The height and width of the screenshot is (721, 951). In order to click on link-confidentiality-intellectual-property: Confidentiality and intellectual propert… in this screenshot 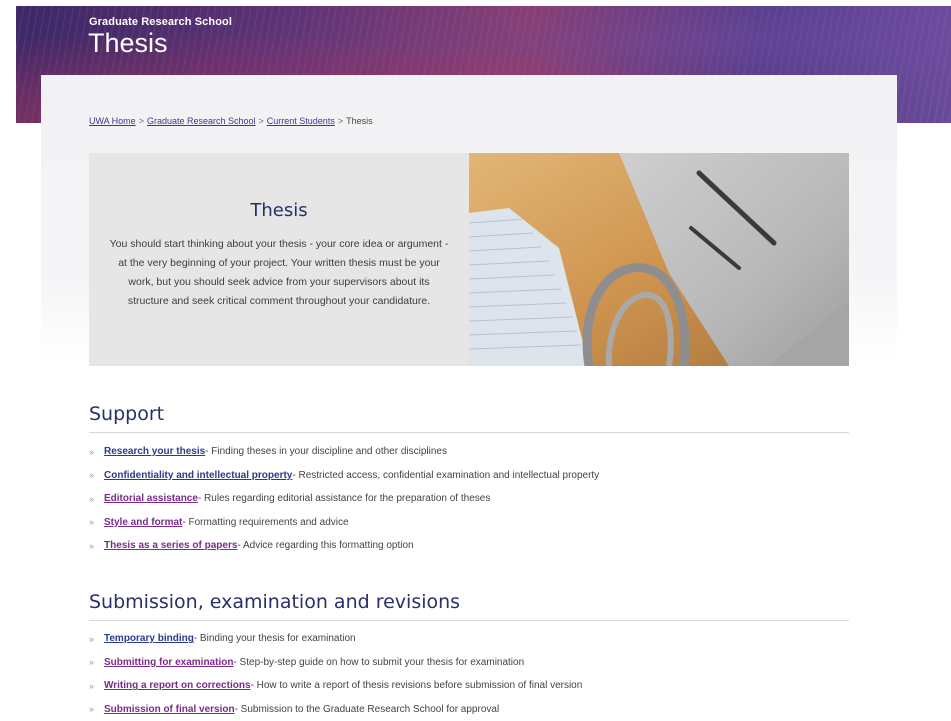, I will do `click(198, 475)`.